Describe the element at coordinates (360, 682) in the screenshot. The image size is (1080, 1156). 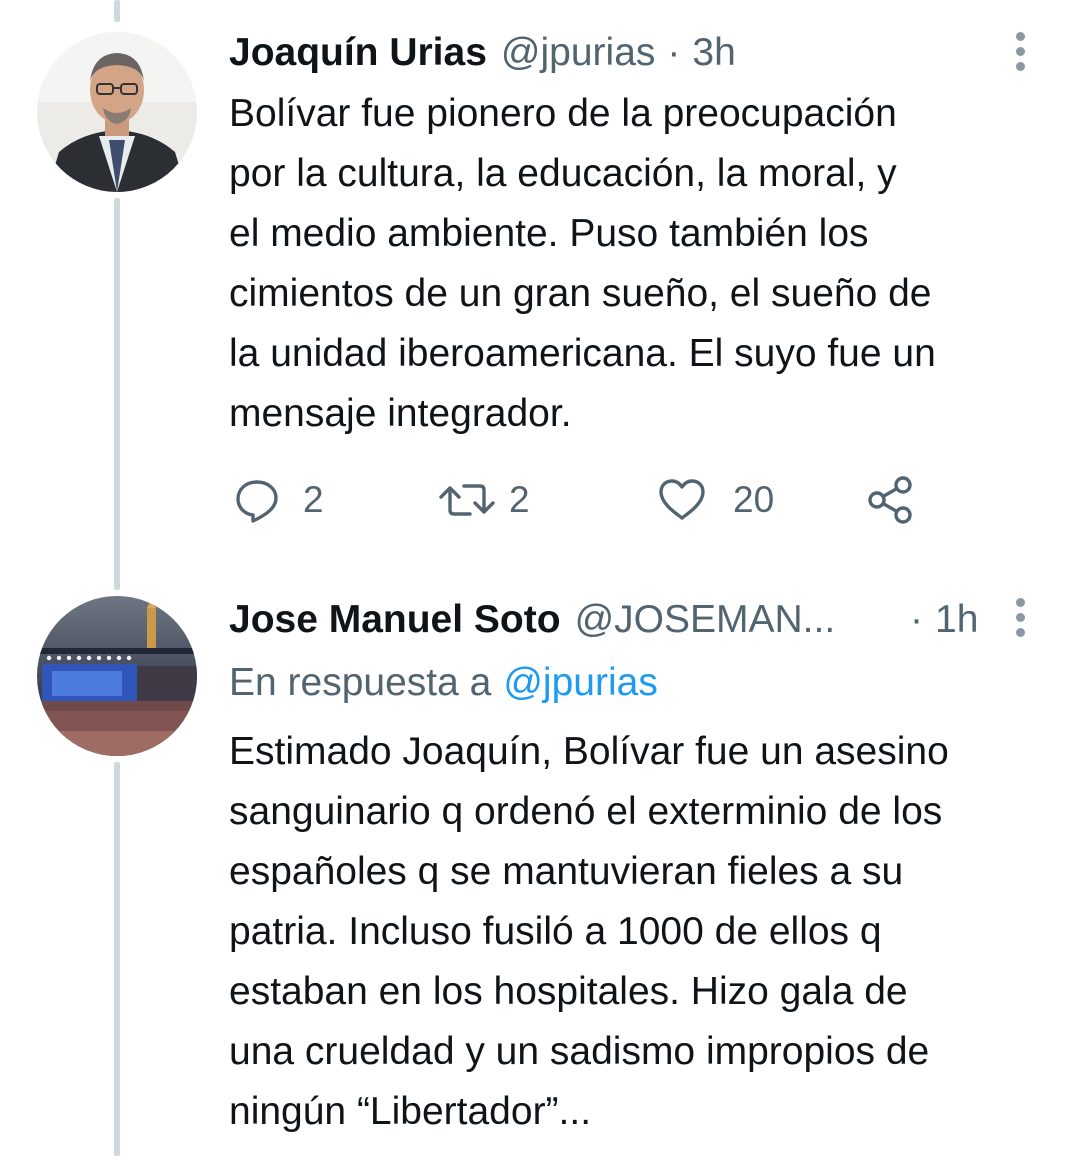
I see `replying-to-label: En respuesta a` at that location.